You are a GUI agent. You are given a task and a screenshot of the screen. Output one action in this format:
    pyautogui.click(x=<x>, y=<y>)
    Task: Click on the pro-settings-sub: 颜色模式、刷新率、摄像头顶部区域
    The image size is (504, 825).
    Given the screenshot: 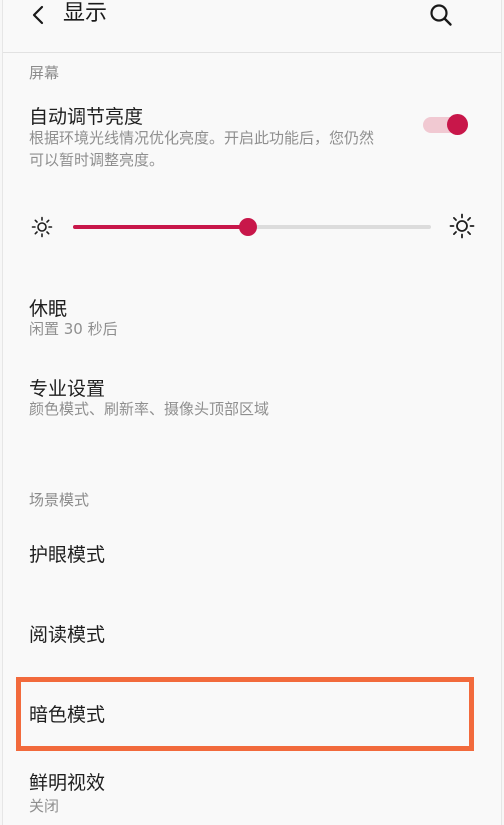 What is the action you would take?
    pyautogui.click(x=149, y=409)
    